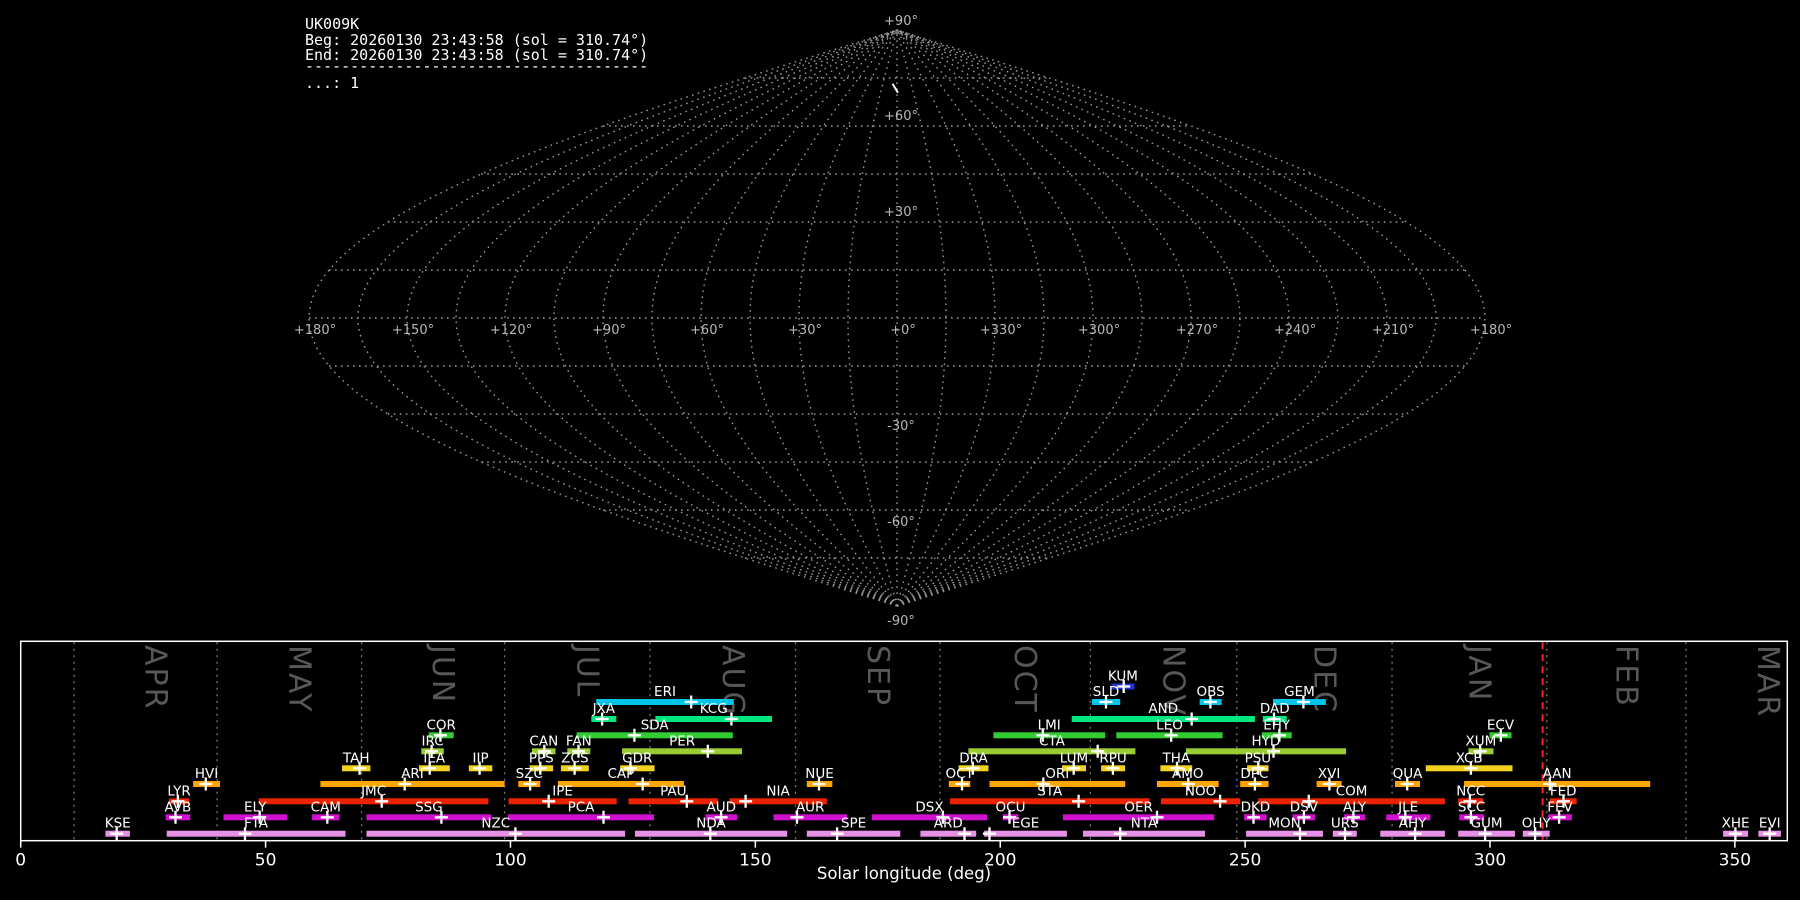 This screenshot has width=1800, height=900. I want to click on shower-label-FAN: FAN, so click(579, 741).